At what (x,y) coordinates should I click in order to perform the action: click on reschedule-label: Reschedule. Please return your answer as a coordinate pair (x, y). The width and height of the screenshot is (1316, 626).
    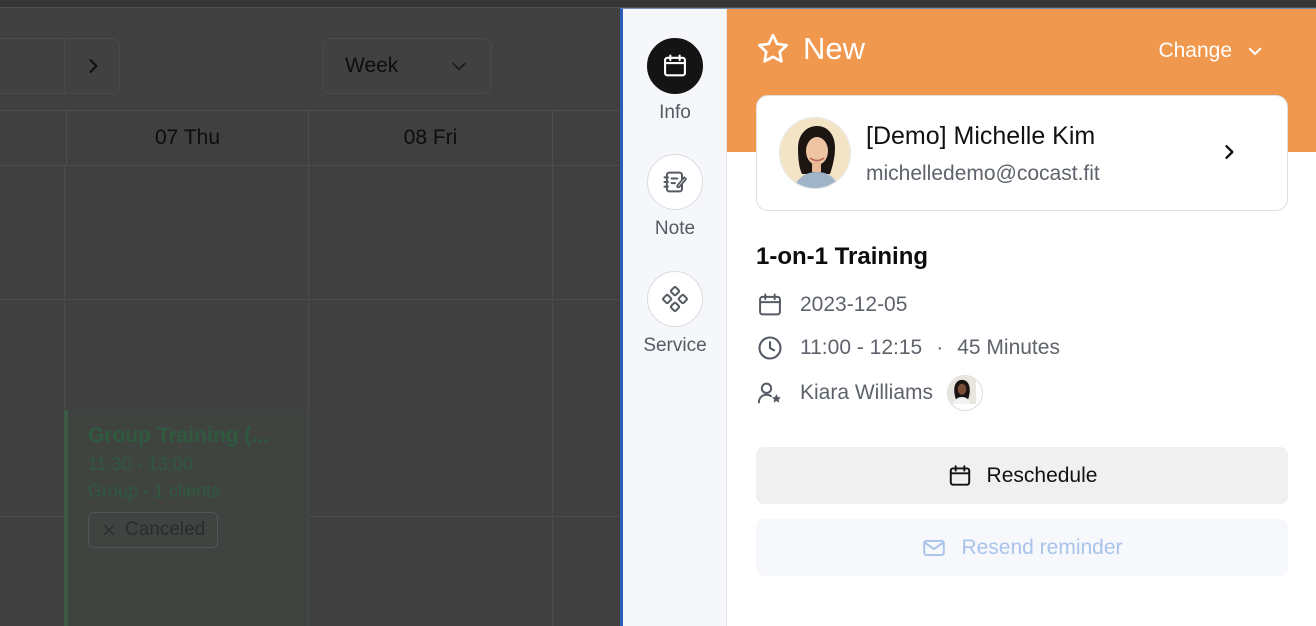
    Looking at the image, I should click on (1042, 475).